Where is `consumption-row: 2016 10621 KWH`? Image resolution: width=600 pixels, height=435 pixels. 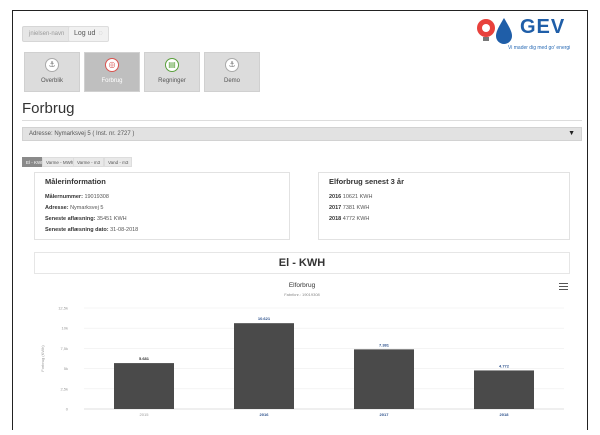
consumption-row: 2016 10621 KWH is located at coordinates (351, 197).